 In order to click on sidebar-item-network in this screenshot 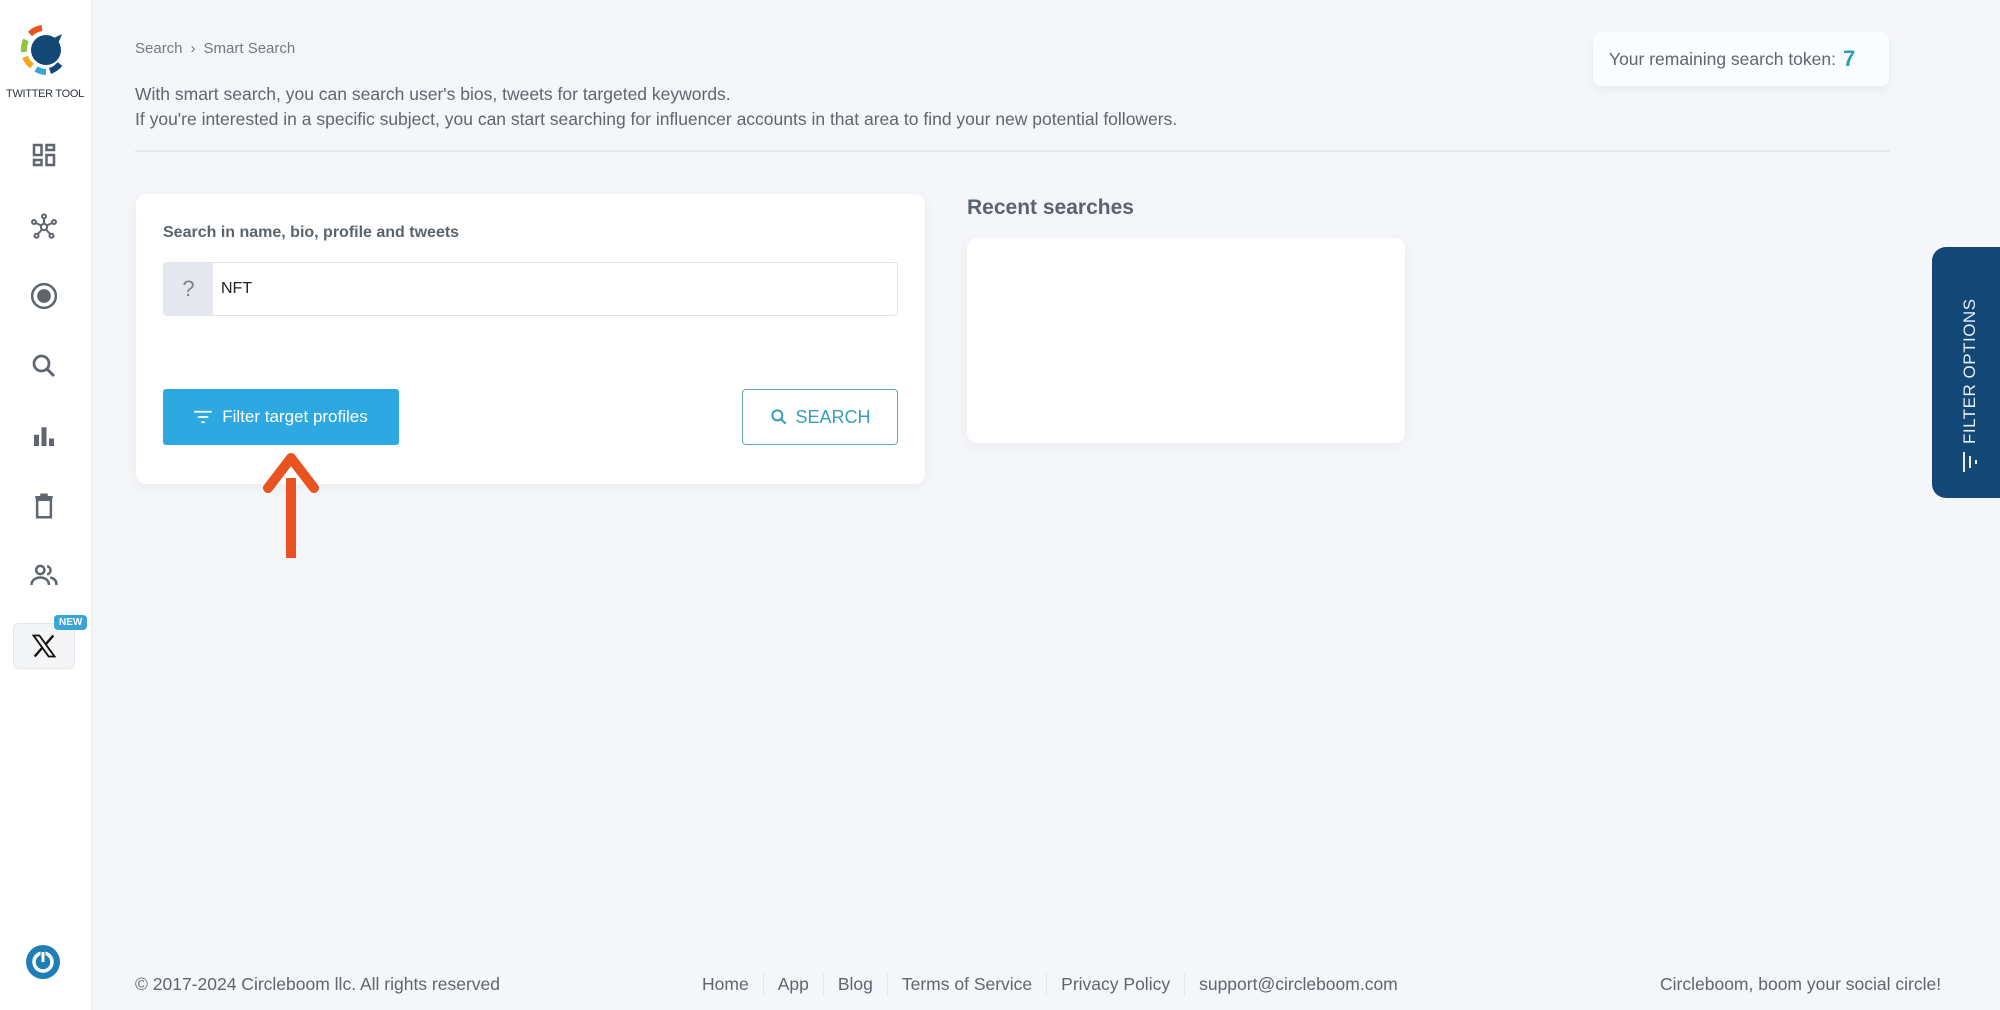, I will do `click(44, 227)`.